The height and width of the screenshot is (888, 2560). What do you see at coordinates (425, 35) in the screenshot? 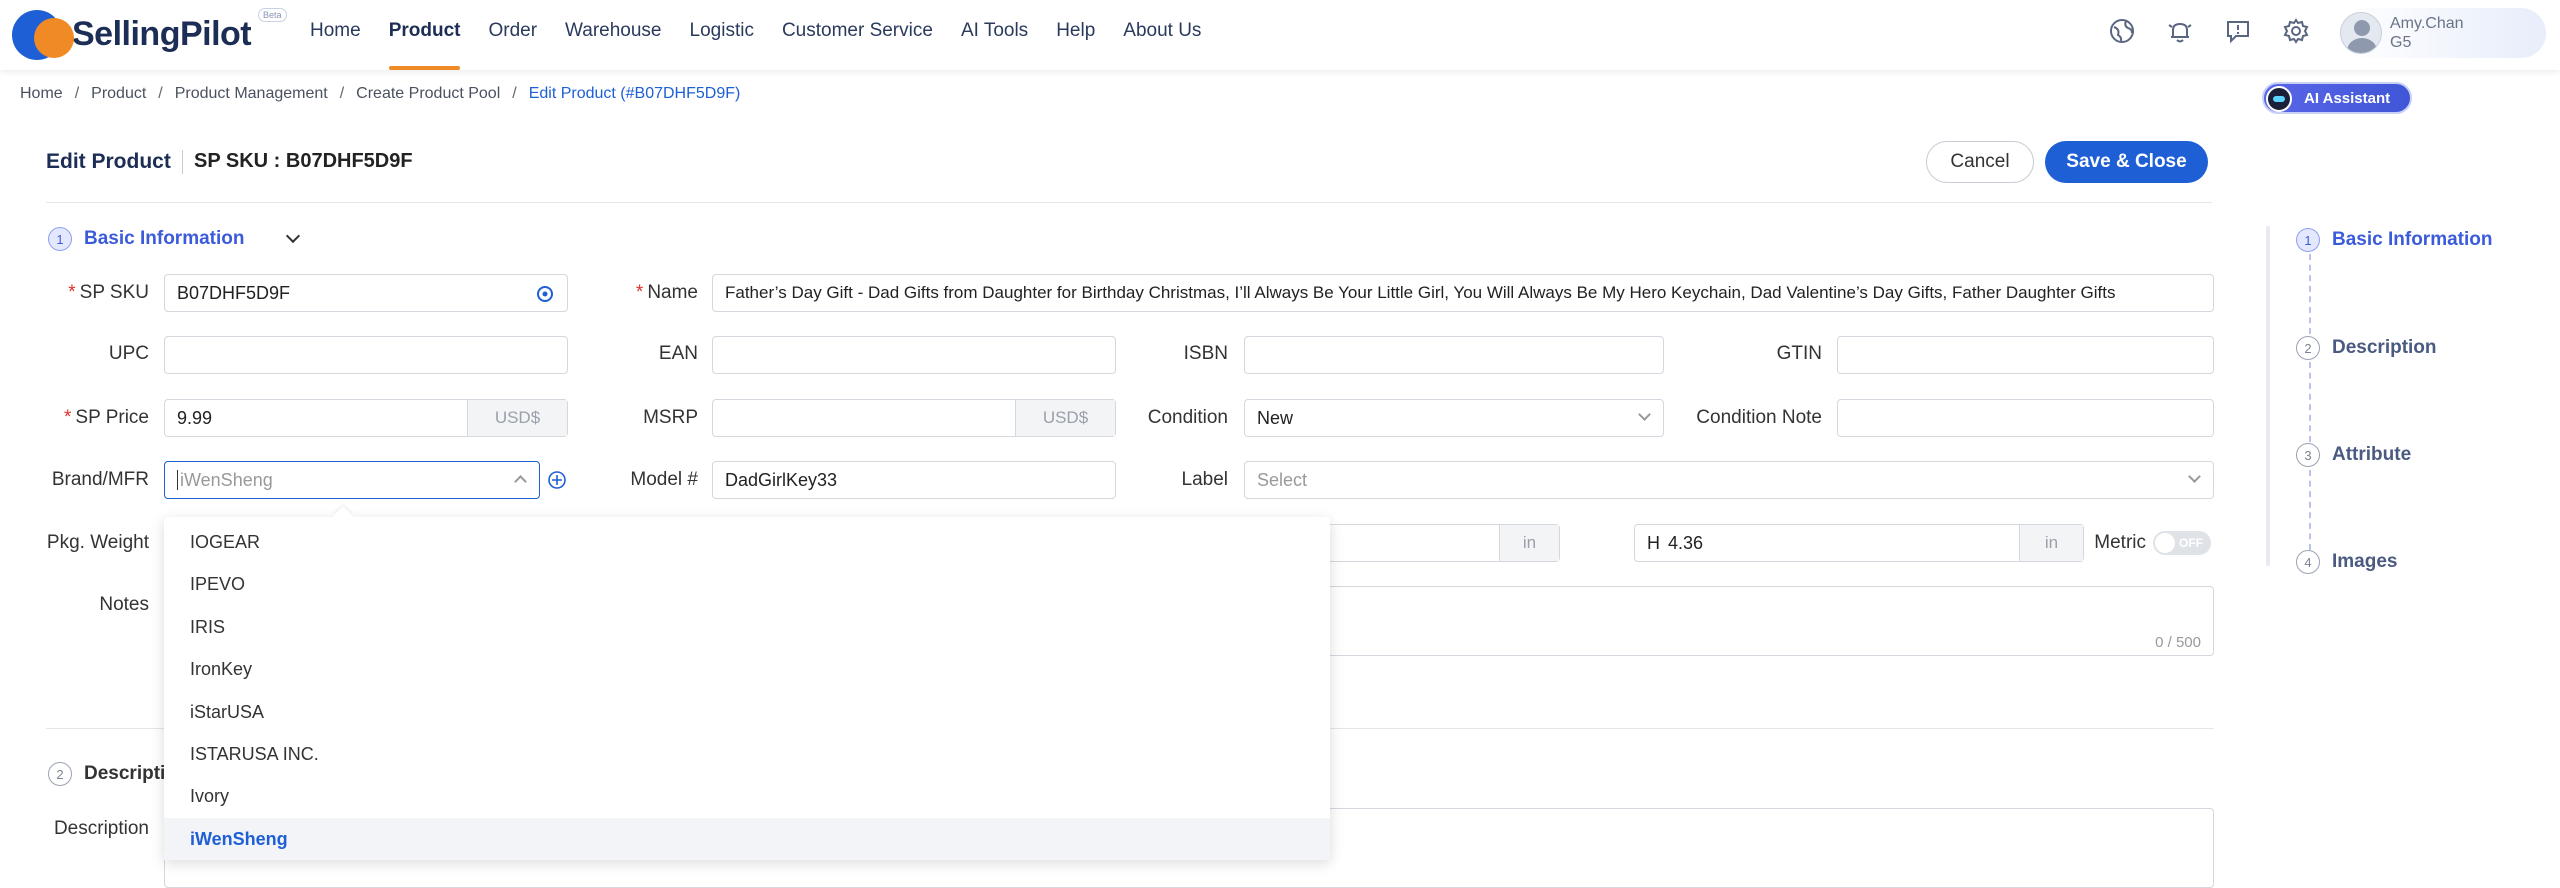
I see `nav-product: Product` at bounding box center [425, 35].